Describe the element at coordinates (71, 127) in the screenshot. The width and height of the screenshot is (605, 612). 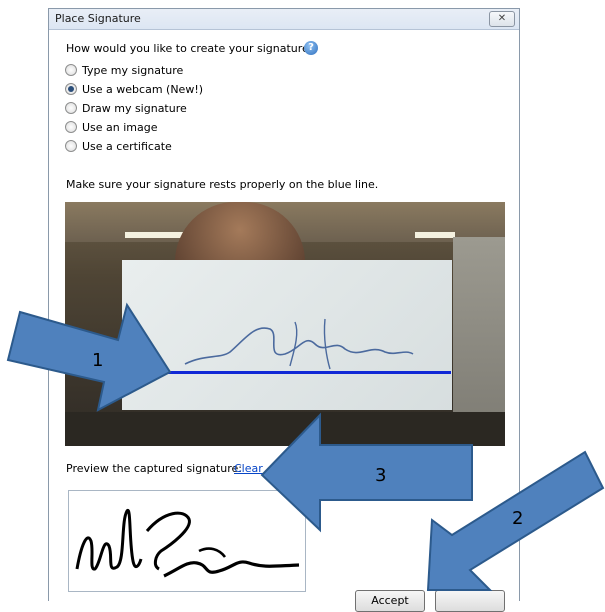
I see `radio-use-image` at that location.